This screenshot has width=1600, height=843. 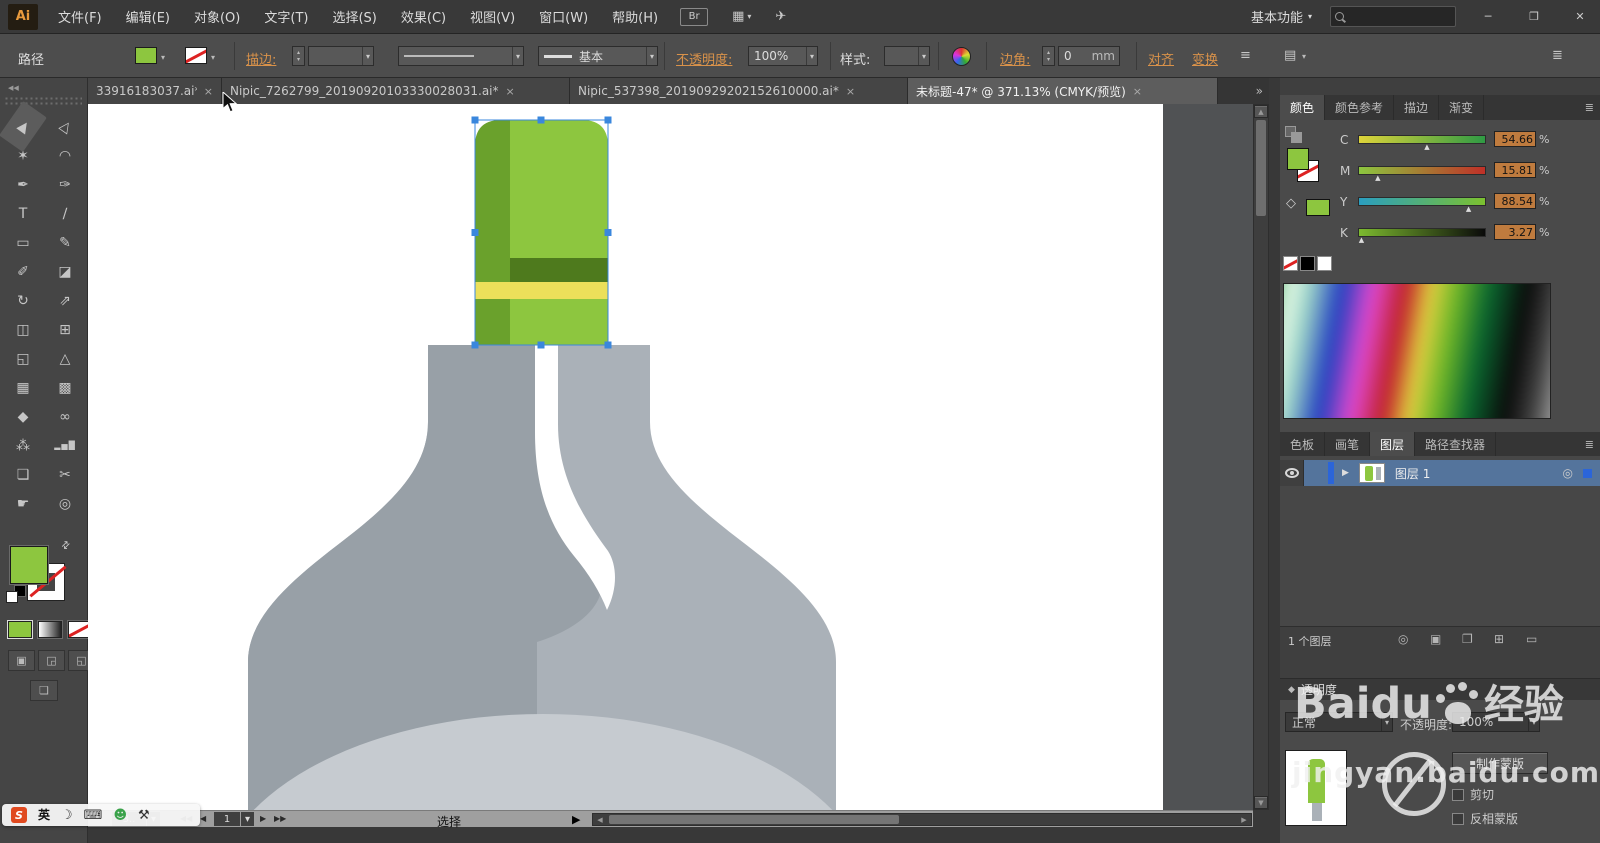 What do you see at coordinates (23, 242) in the screenshot?
I see `tool-rectangle: ▭` at bounding box center [23, 242].